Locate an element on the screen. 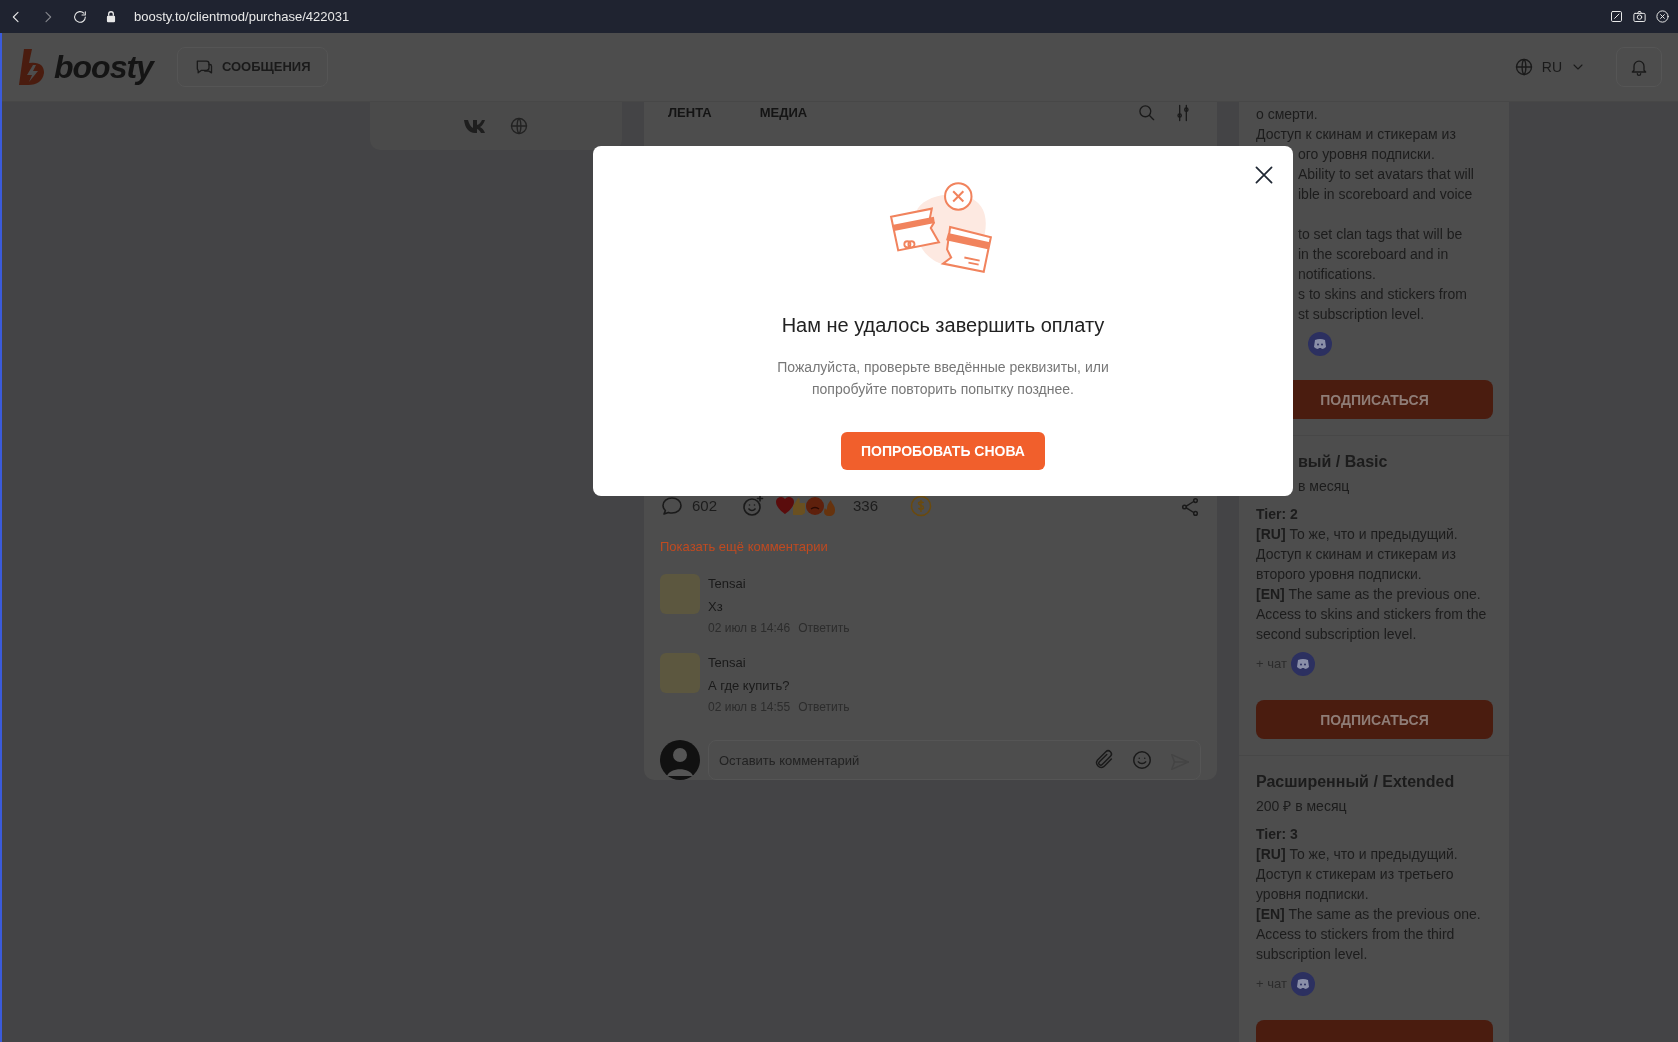 The width and height of the screenshot is (1678, 1042). retry-button: ПОПРОБОВАТЬ СНОВА is located at coordinates (943, 451).